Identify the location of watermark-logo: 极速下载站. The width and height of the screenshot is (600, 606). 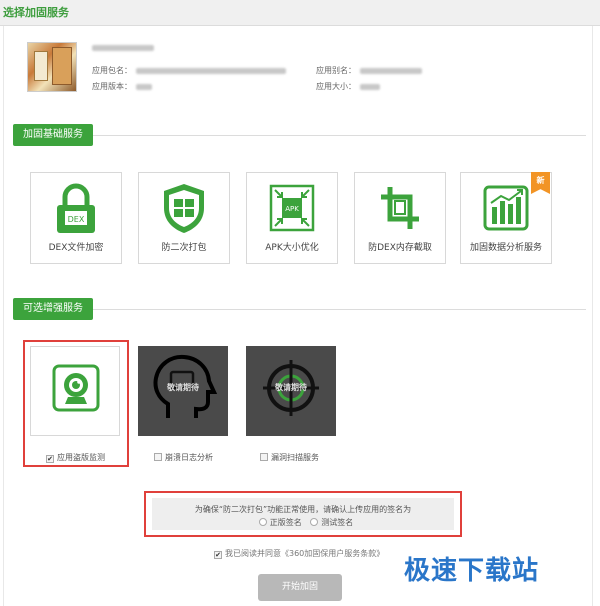
(471, 568).